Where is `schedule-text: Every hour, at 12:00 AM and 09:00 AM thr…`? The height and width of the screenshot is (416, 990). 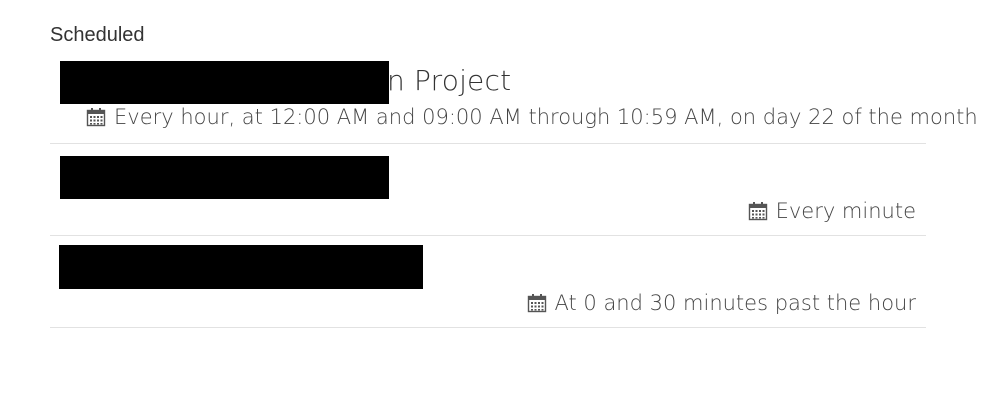 schedule-text: Every hour, at 12:00 AM and 09:00 AM thr… is located at coordinates (546, 117).